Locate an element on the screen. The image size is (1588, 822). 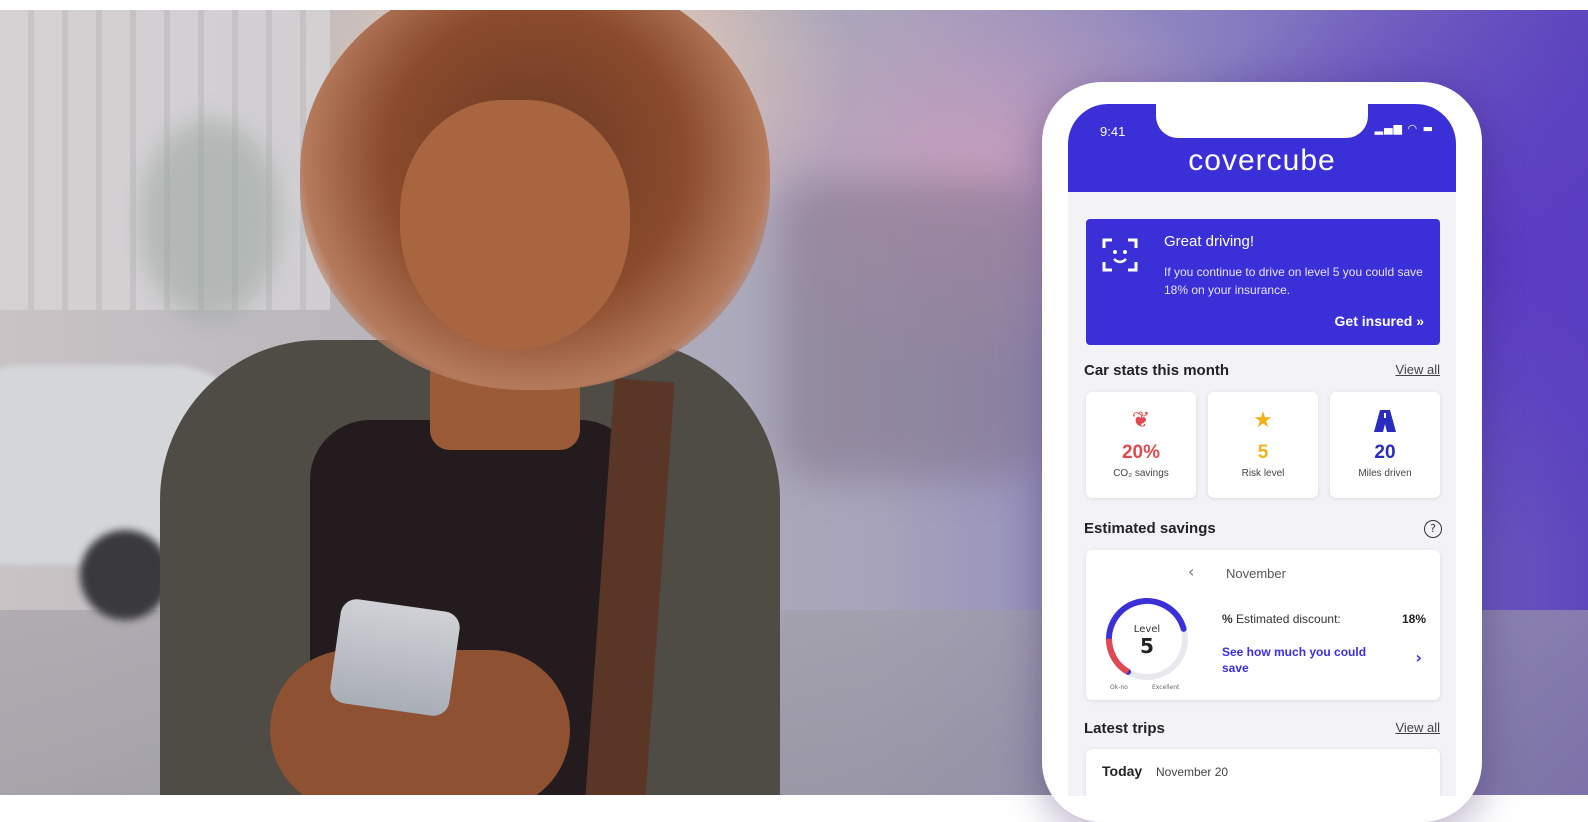
gauge-low-label: Ok-no is located at coordinates (1119, 687).